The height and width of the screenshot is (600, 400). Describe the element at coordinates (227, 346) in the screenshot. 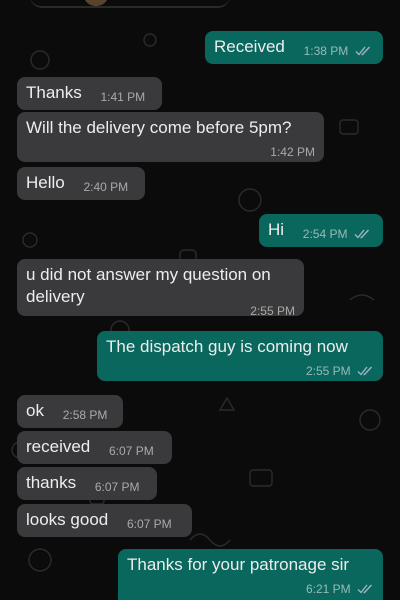

I see `message-text: The dispatch guy is coming now` at that location.